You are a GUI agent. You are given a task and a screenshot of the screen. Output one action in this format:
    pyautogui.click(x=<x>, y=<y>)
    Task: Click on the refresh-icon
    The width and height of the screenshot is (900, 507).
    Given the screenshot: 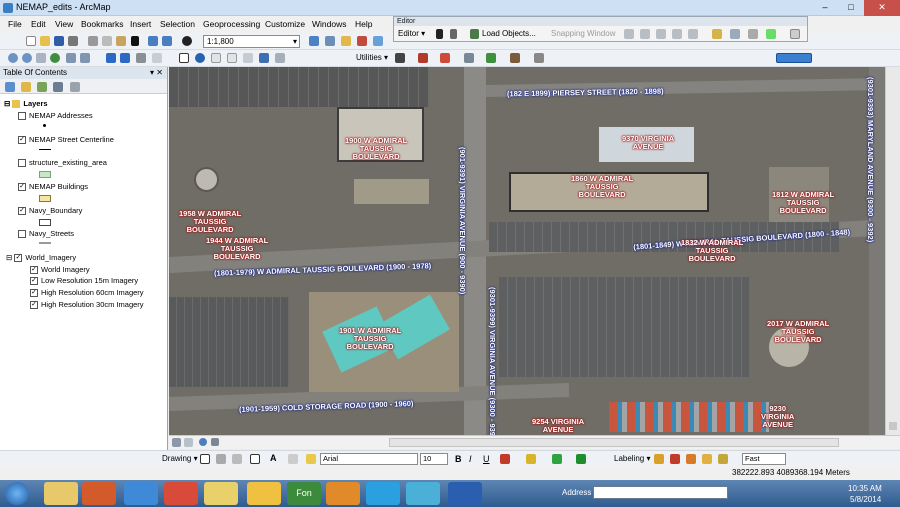 What is the action you would take?
    pyautogui.click(x=203, y=442)
    